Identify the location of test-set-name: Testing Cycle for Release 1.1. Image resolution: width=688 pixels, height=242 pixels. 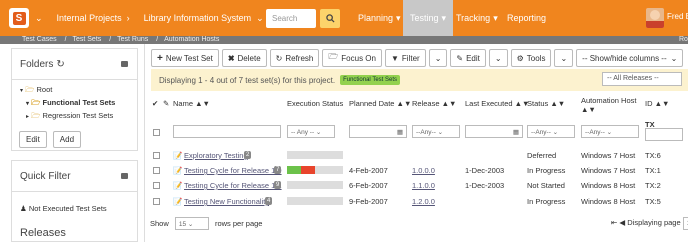
(233, 185).